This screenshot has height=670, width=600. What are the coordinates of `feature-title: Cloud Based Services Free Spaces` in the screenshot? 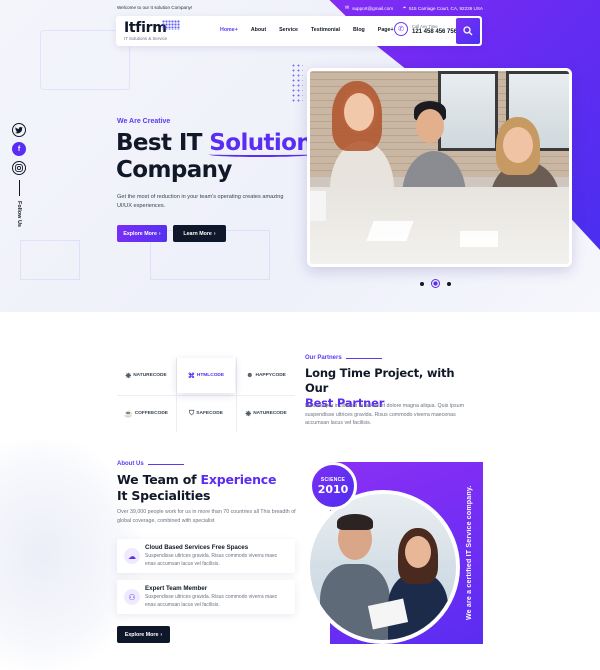 It's located at (197, 547).